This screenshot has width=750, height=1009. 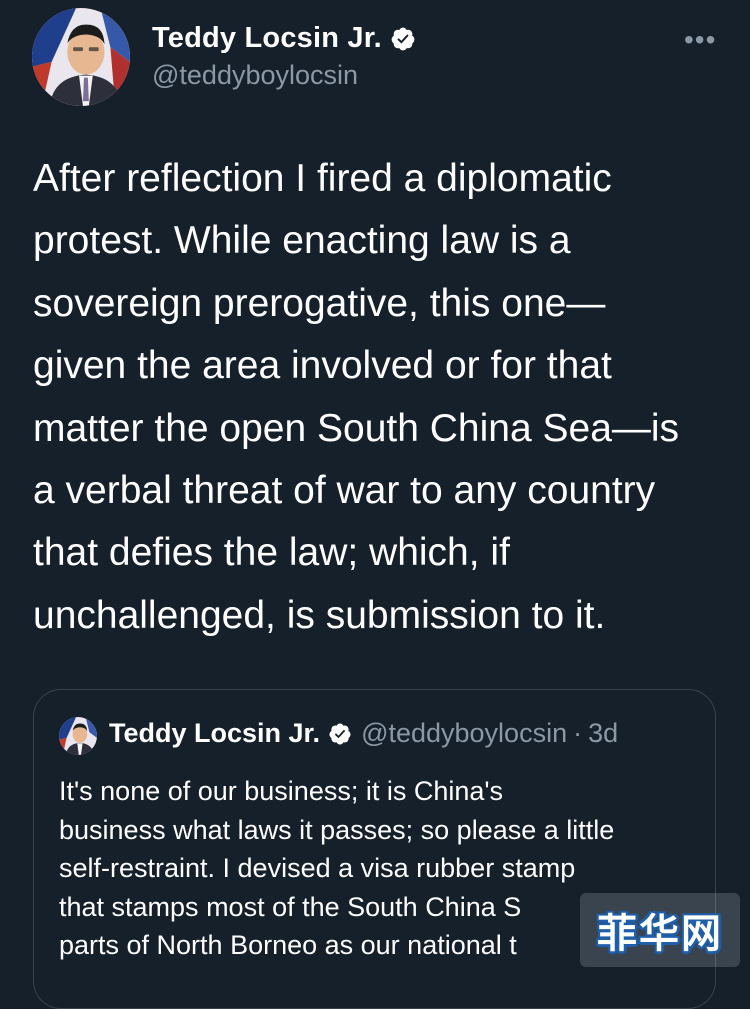 I want to click on more-options-button: •••, so click(x=700, y=40).